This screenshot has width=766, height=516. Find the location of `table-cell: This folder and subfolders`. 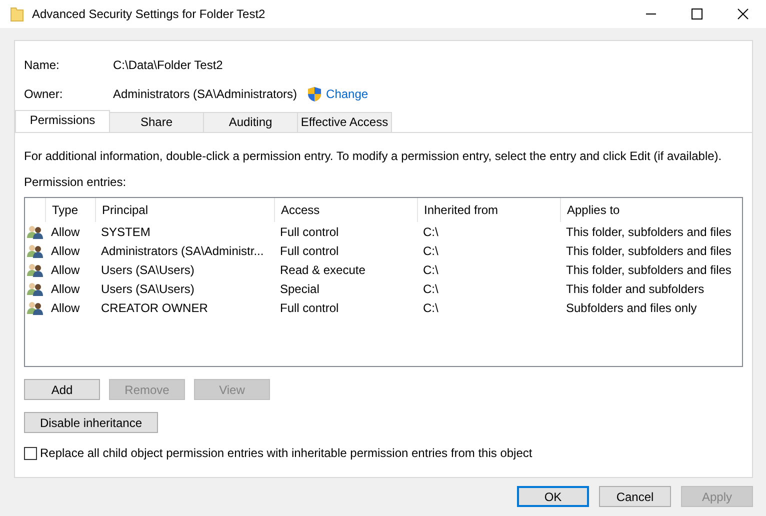

table-cell: This folder and subfolders is located at coordinates (635, 289).